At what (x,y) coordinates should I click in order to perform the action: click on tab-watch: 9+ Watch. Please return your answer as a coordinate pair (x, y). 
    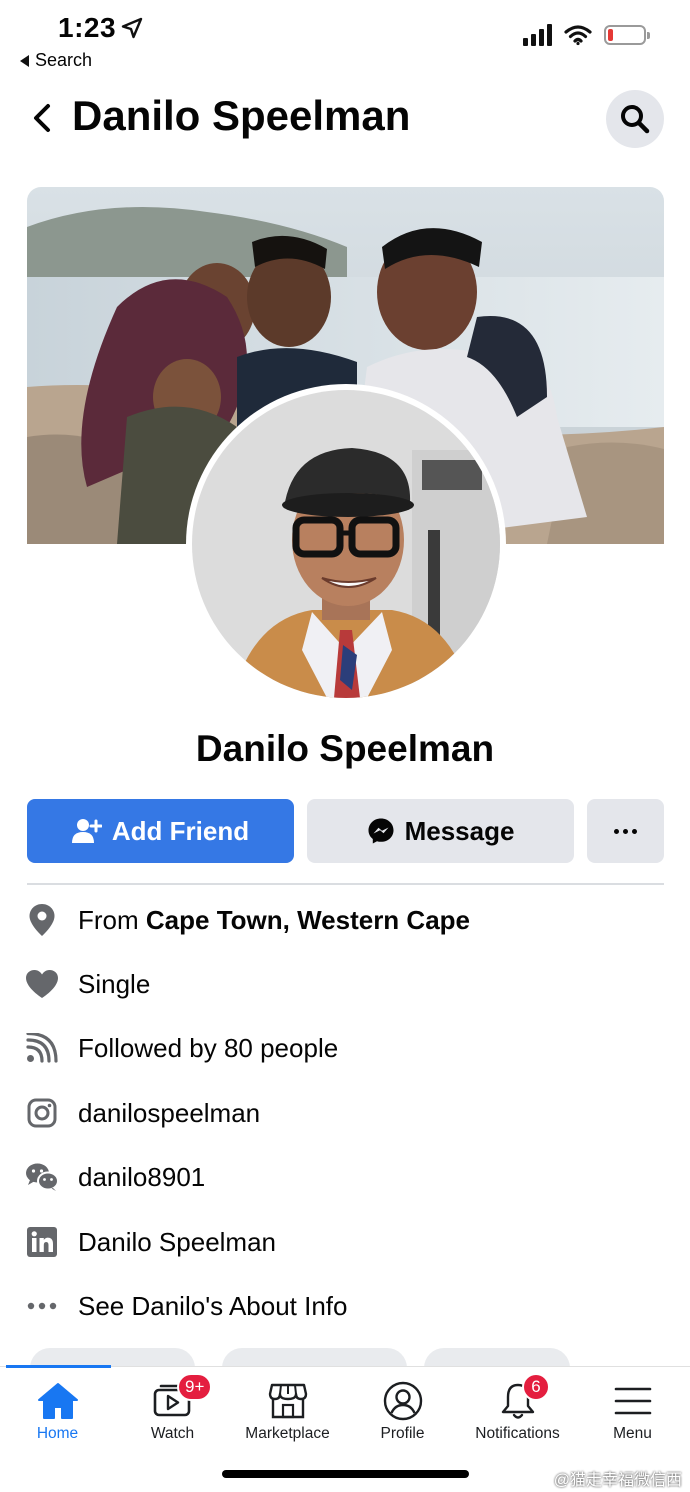
    Looking at the image, I should click on (172, 1408).